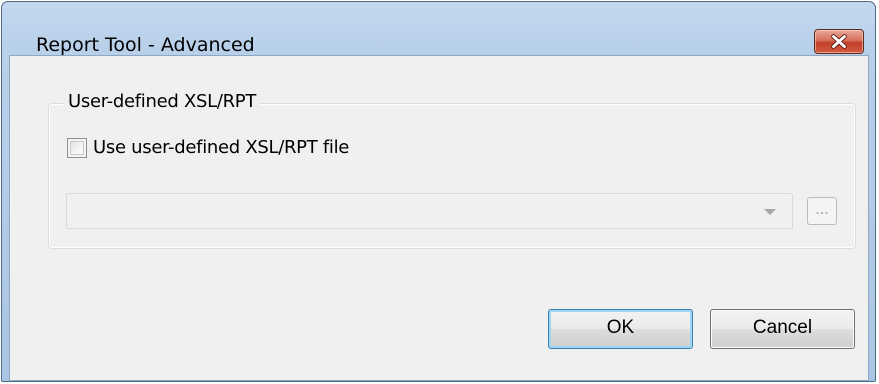 The height and width of the screenshot is (384, 879). I want to click on close-icon, so click(839, 41).